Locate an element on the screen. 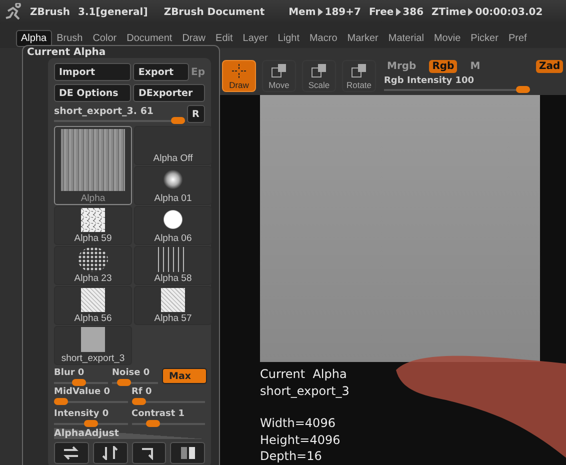  menu-item: Draw is located at coordinates (194, 38).